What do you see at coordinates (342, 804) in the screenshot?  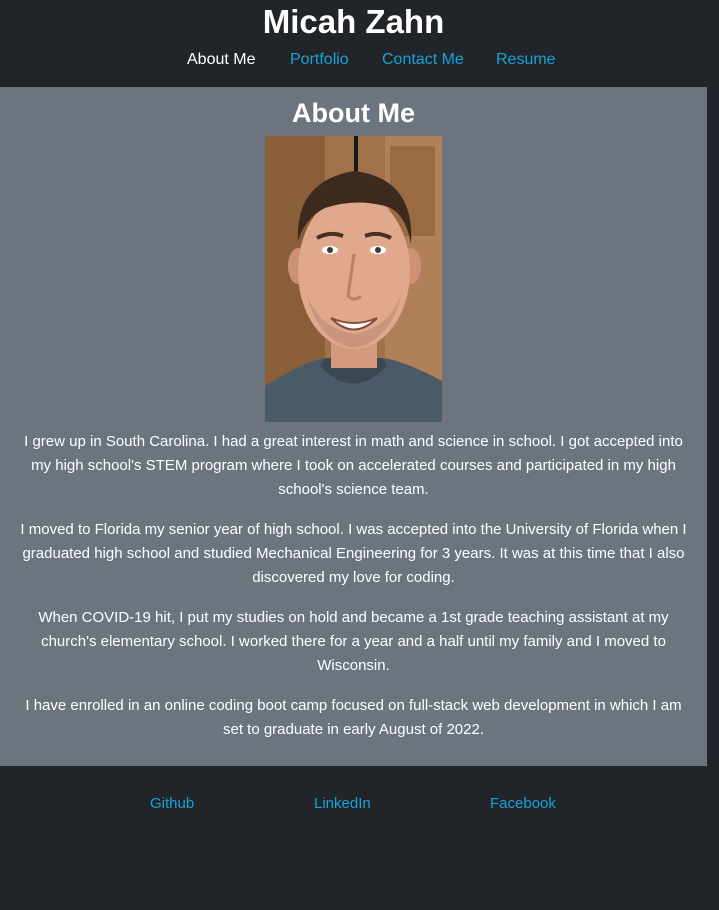 I see `footer-linkedin-link: LinkedIn` at bounding box center [342, 804].